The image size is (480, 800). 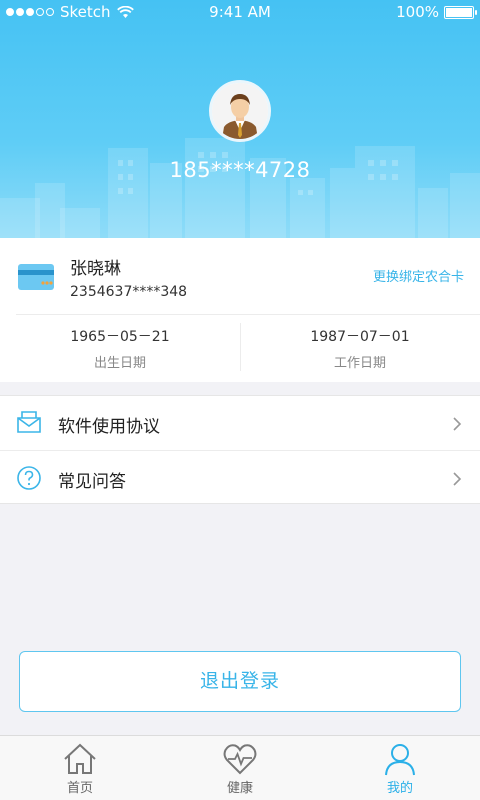 What do you see at coordinates (240, 759) in the screenshot?
I see `heart-icon` at bounding box center [240, 759].